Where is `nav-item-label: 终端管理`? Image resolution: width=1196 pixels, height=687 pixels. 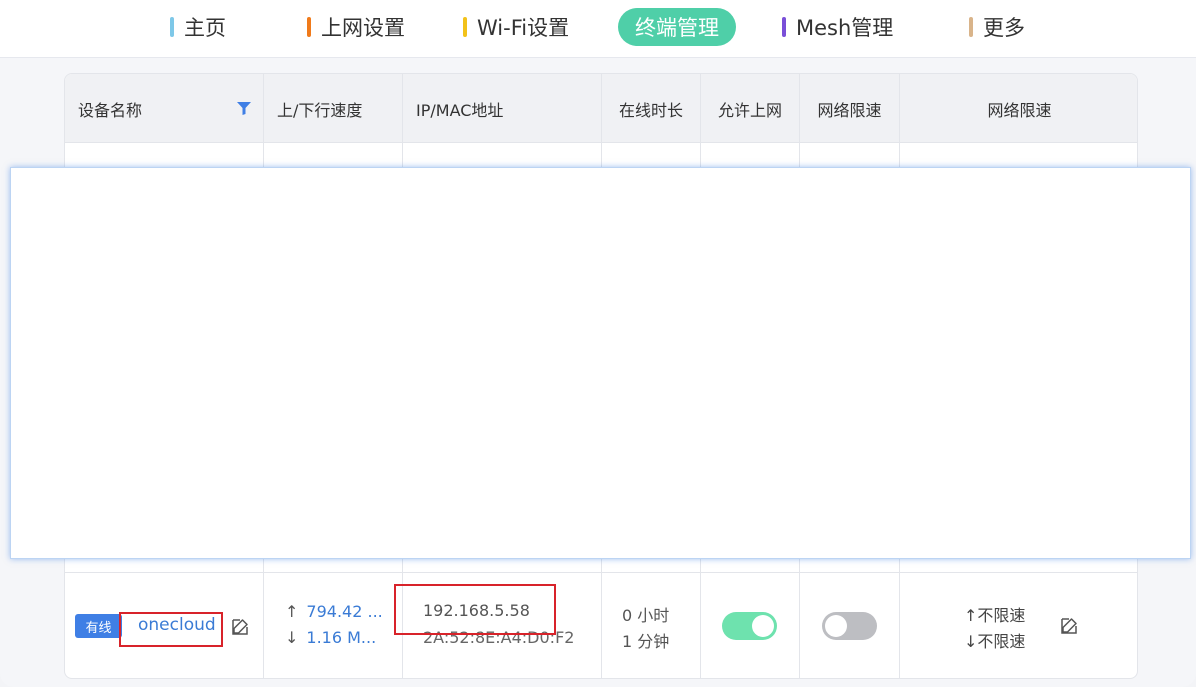
nav-item-label: 终端管理 is located at coordinates (677, 28).